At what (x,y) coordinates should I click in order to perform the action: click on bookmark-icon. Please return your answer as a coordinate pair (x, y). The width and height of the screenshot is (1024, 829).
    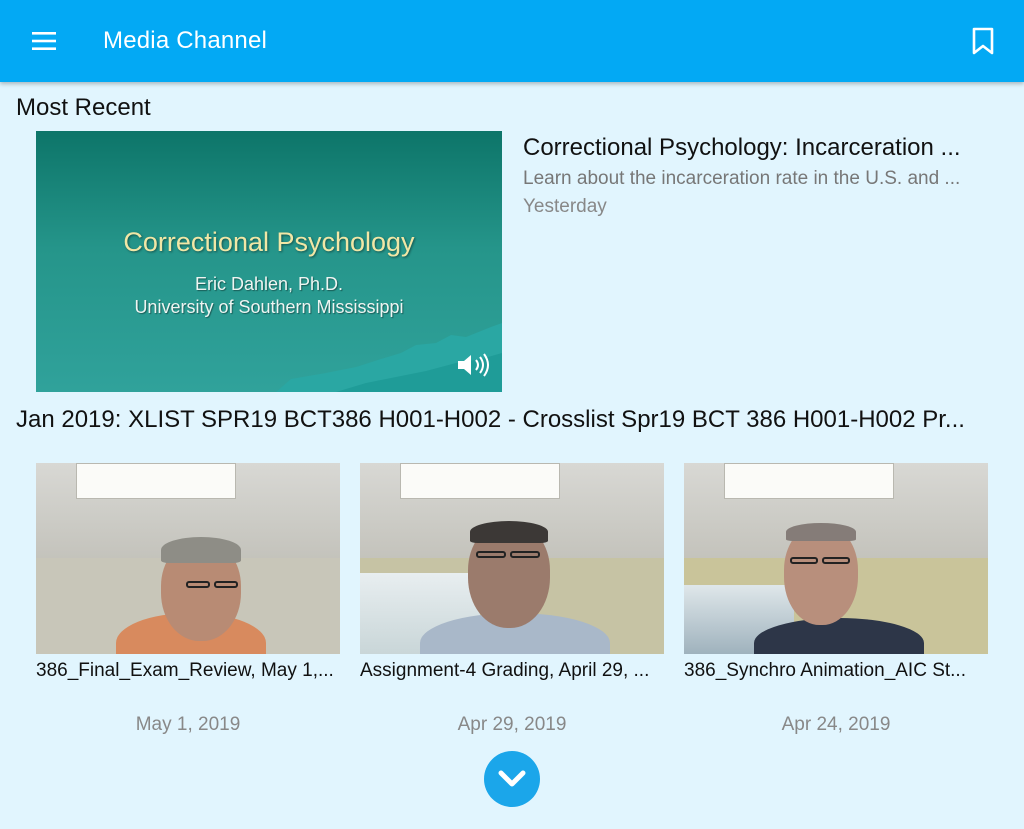
    Looking at the image, I should click on (983, 41).